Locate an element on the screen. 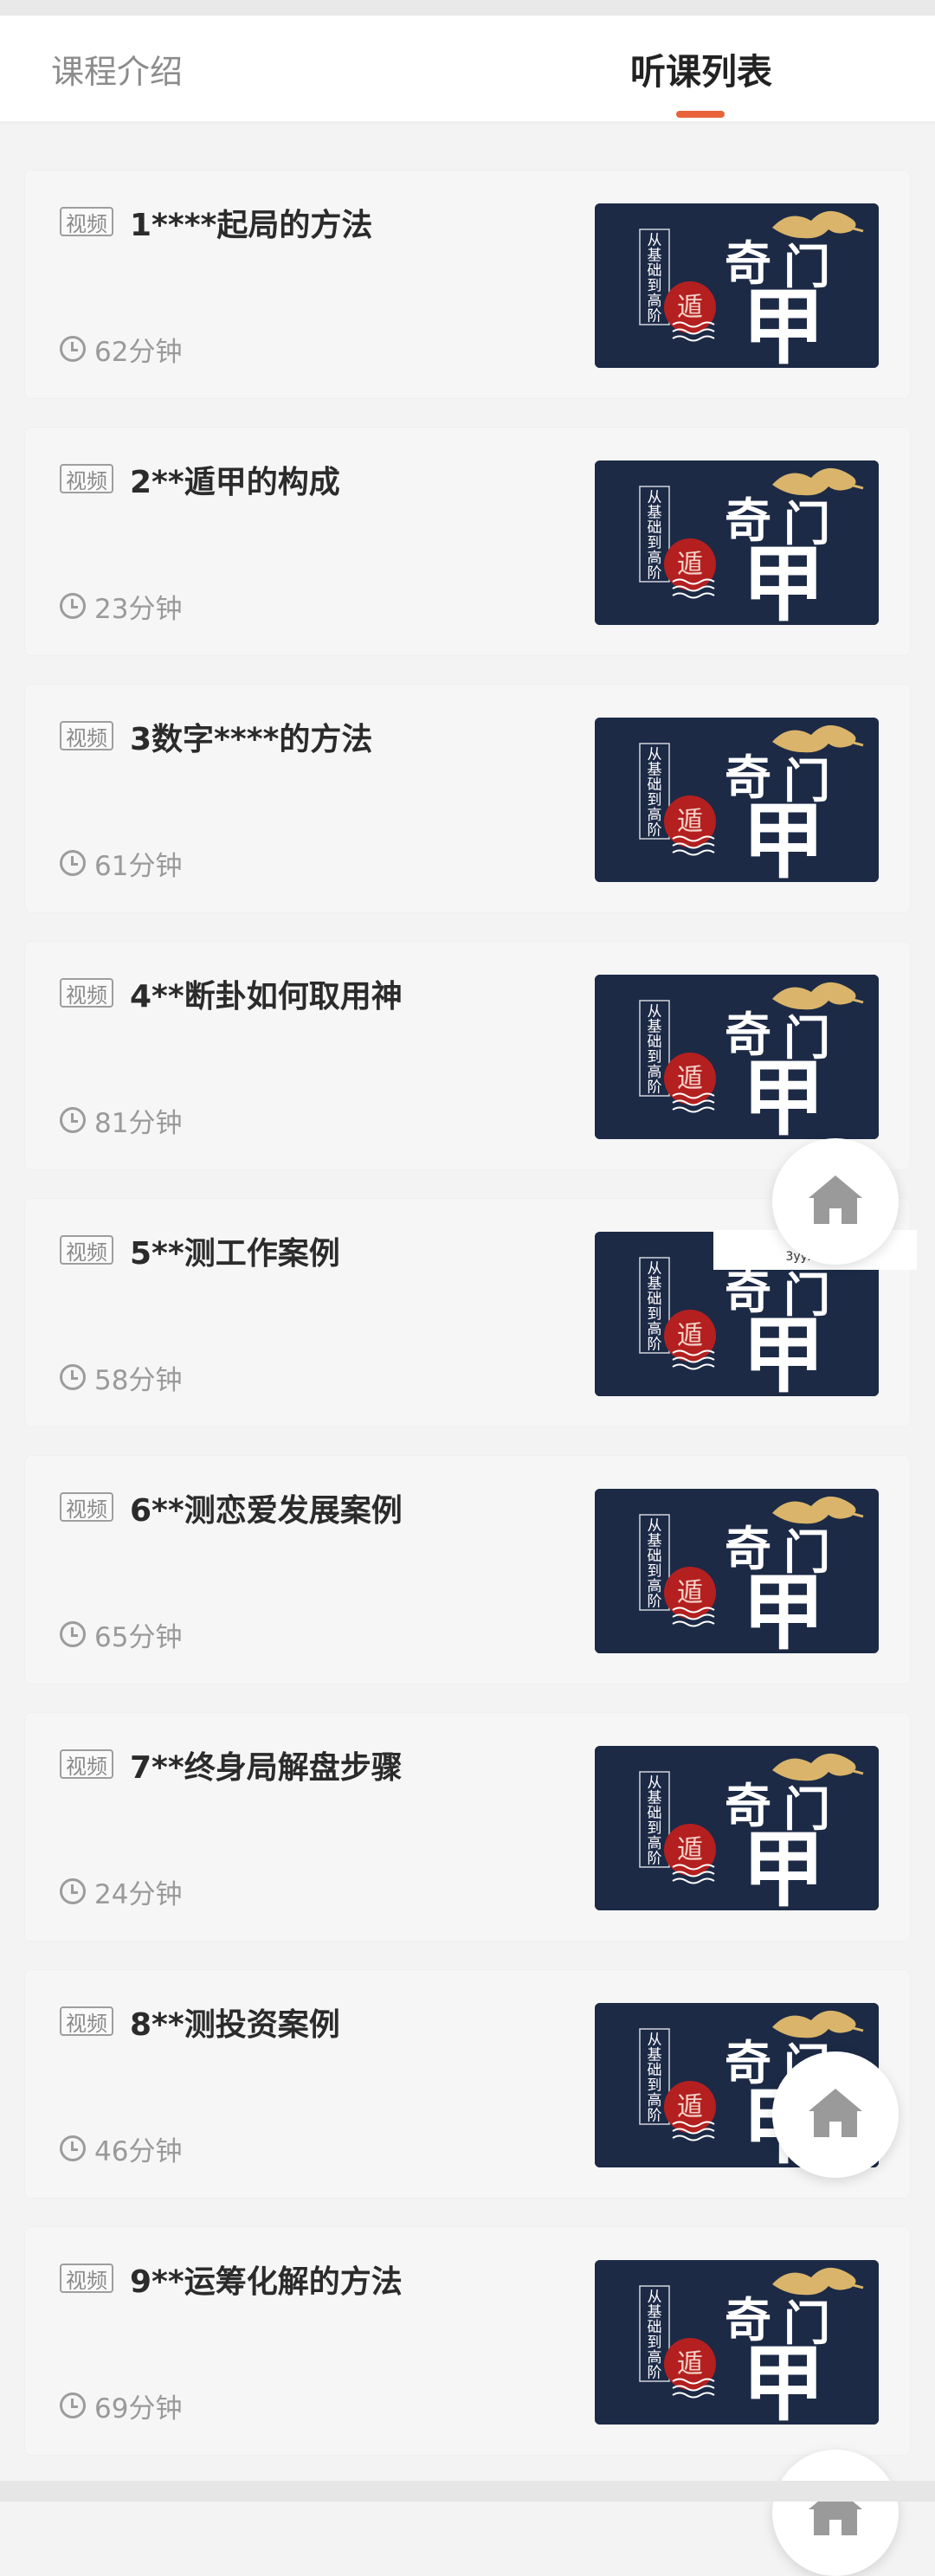  lesson-title: 2**遁甲的构成 is located at coordinates (235, 482).